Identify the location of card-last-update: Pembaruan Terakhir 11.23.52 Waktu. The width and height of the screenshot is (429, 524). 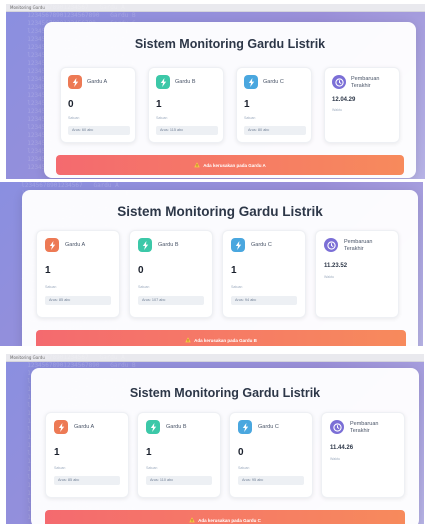
(357, 274).